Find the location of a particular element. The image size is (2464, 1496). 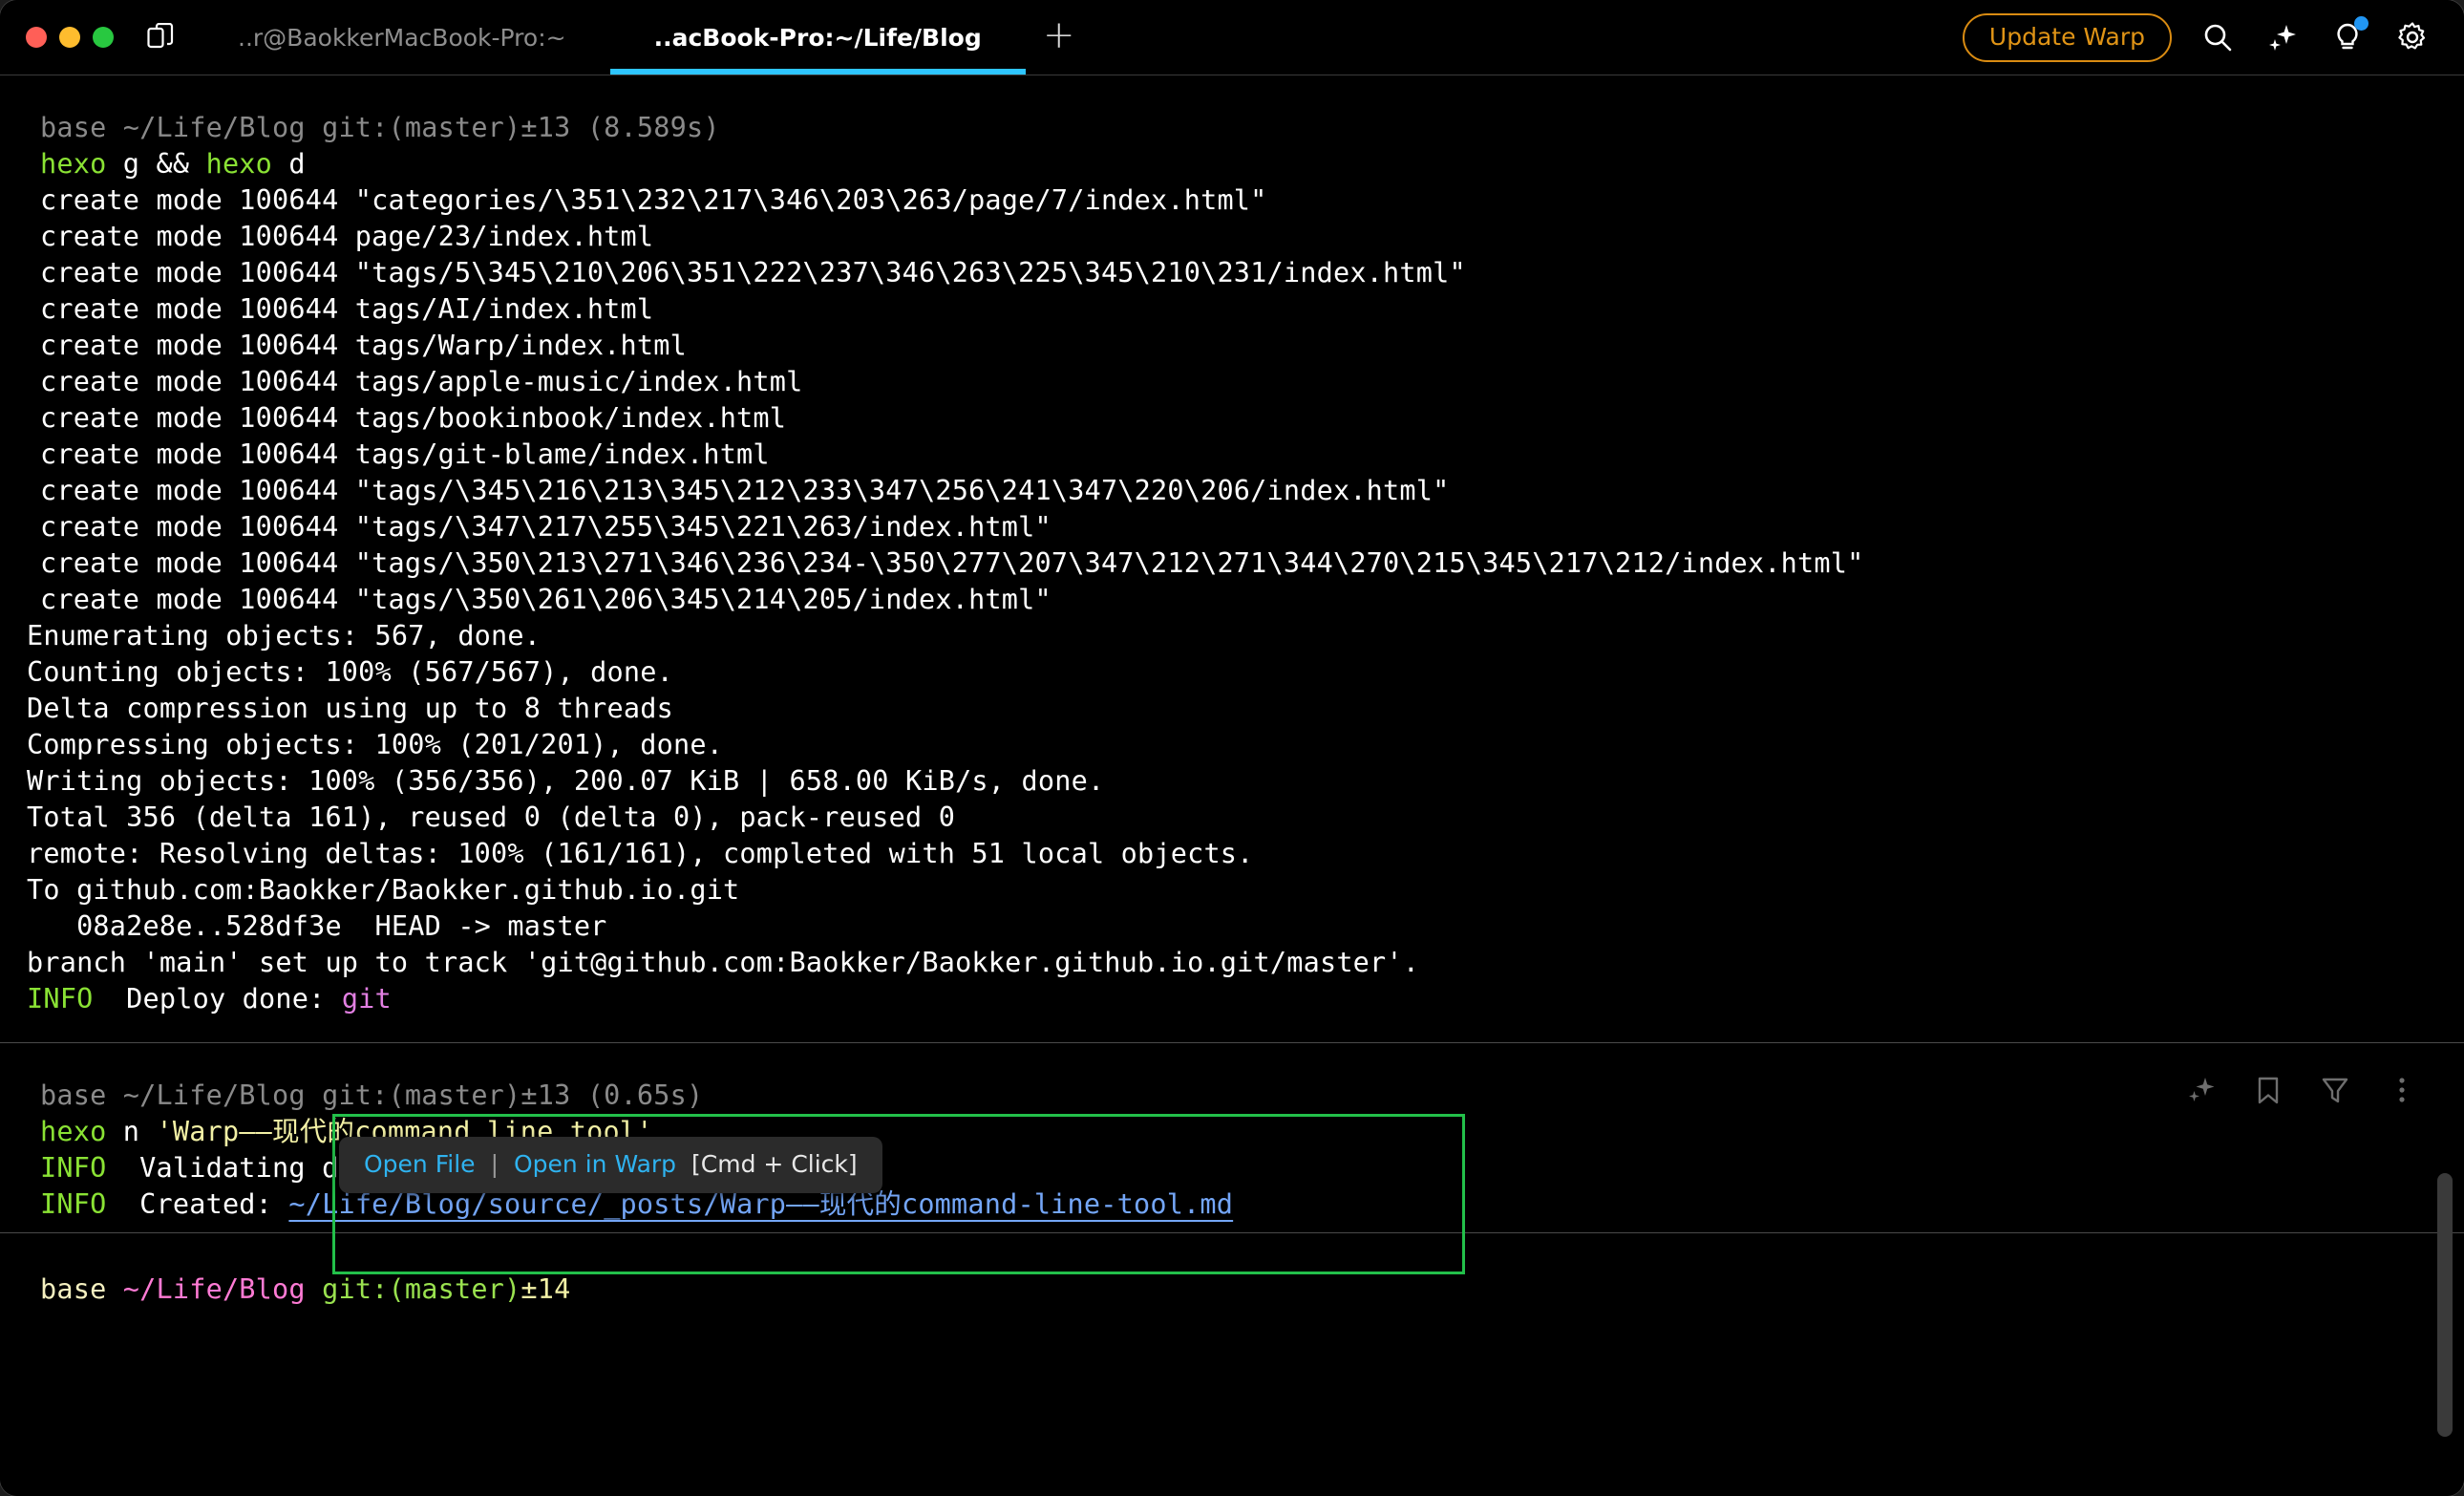

prompt-path: ~/Life/Blog is located at coordinates (214, 1289).